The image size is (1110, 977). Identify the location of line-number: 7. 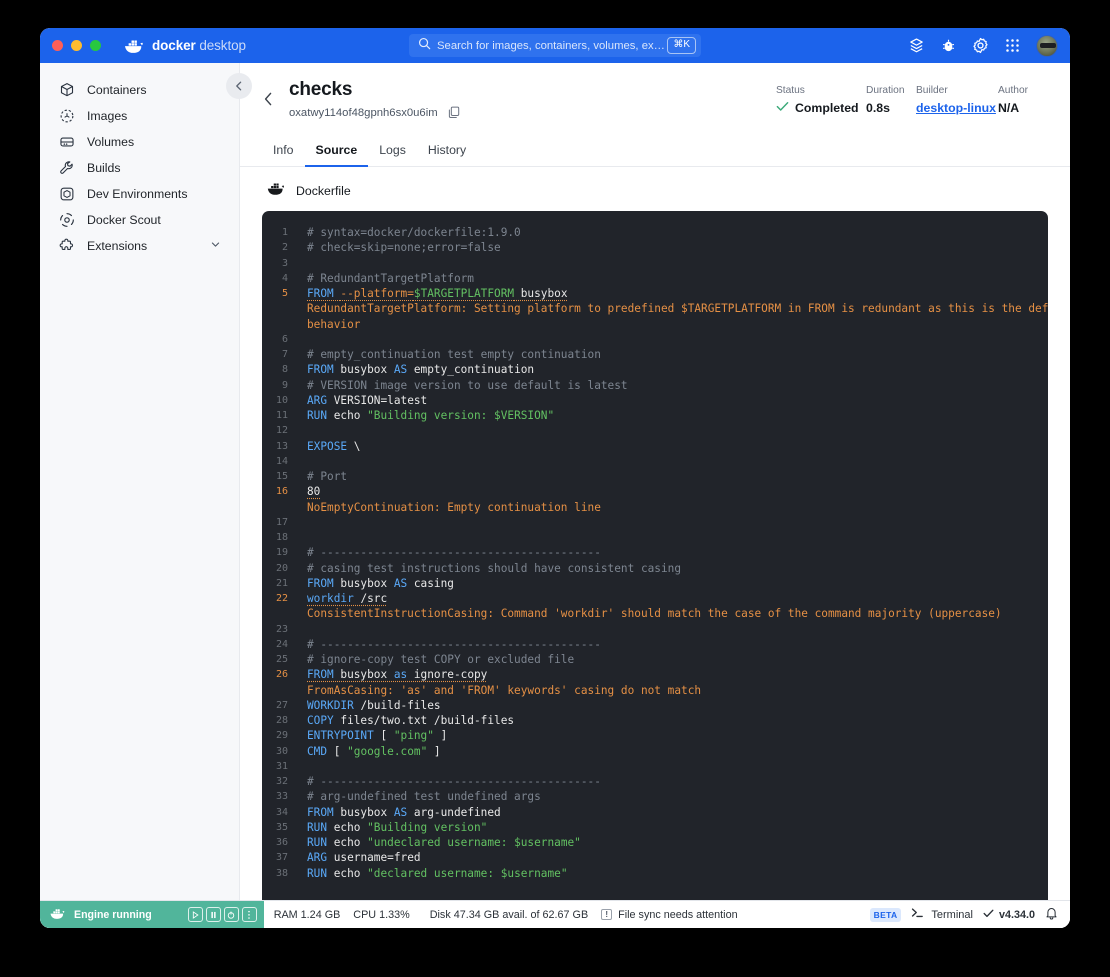
(284, 354).